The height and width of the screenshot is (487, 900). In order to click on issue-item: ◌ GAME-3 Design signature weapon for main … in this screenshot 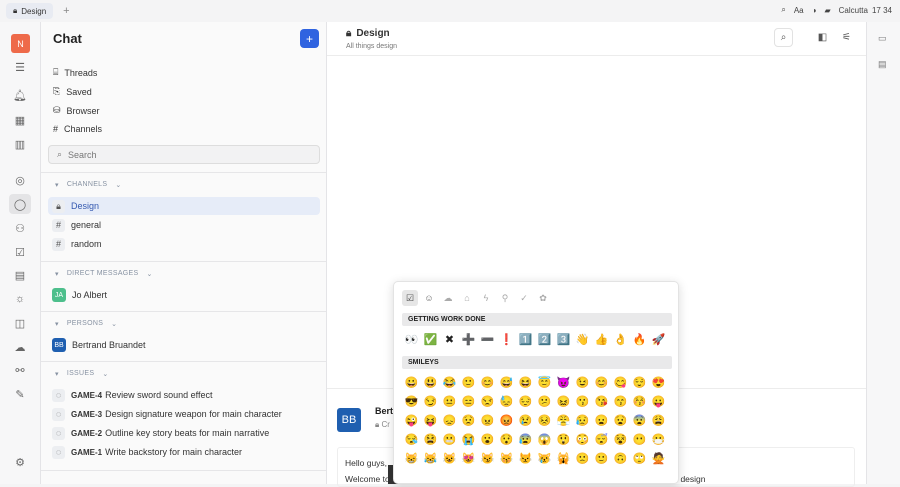, I will do `click(184, 414)`.